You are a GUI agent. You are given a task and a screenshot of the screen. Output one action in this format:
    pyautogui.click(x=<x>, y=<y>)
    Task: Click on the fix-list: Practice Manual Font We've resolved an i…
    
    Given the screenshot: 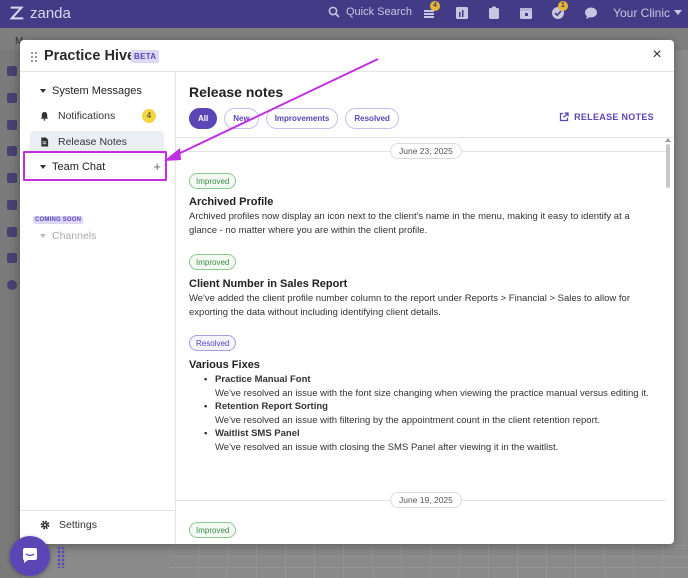 What is the action you would take?
    pyautogui.click(x=431, y=413)
    